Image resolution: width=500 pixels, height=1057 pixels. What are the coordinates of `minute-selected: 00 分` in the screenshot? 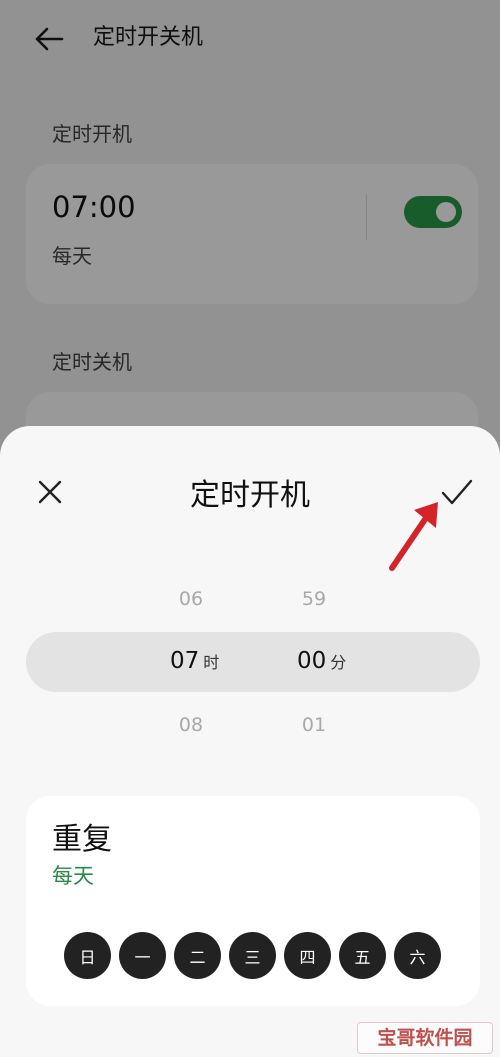 It's located at (332, 661).